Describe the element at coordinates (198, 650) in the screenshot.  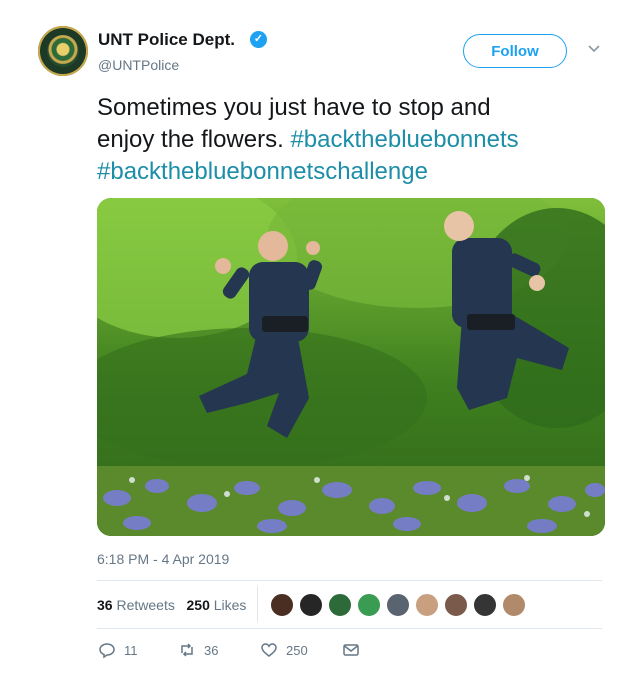
I see `retweet-button: 36` at that location.